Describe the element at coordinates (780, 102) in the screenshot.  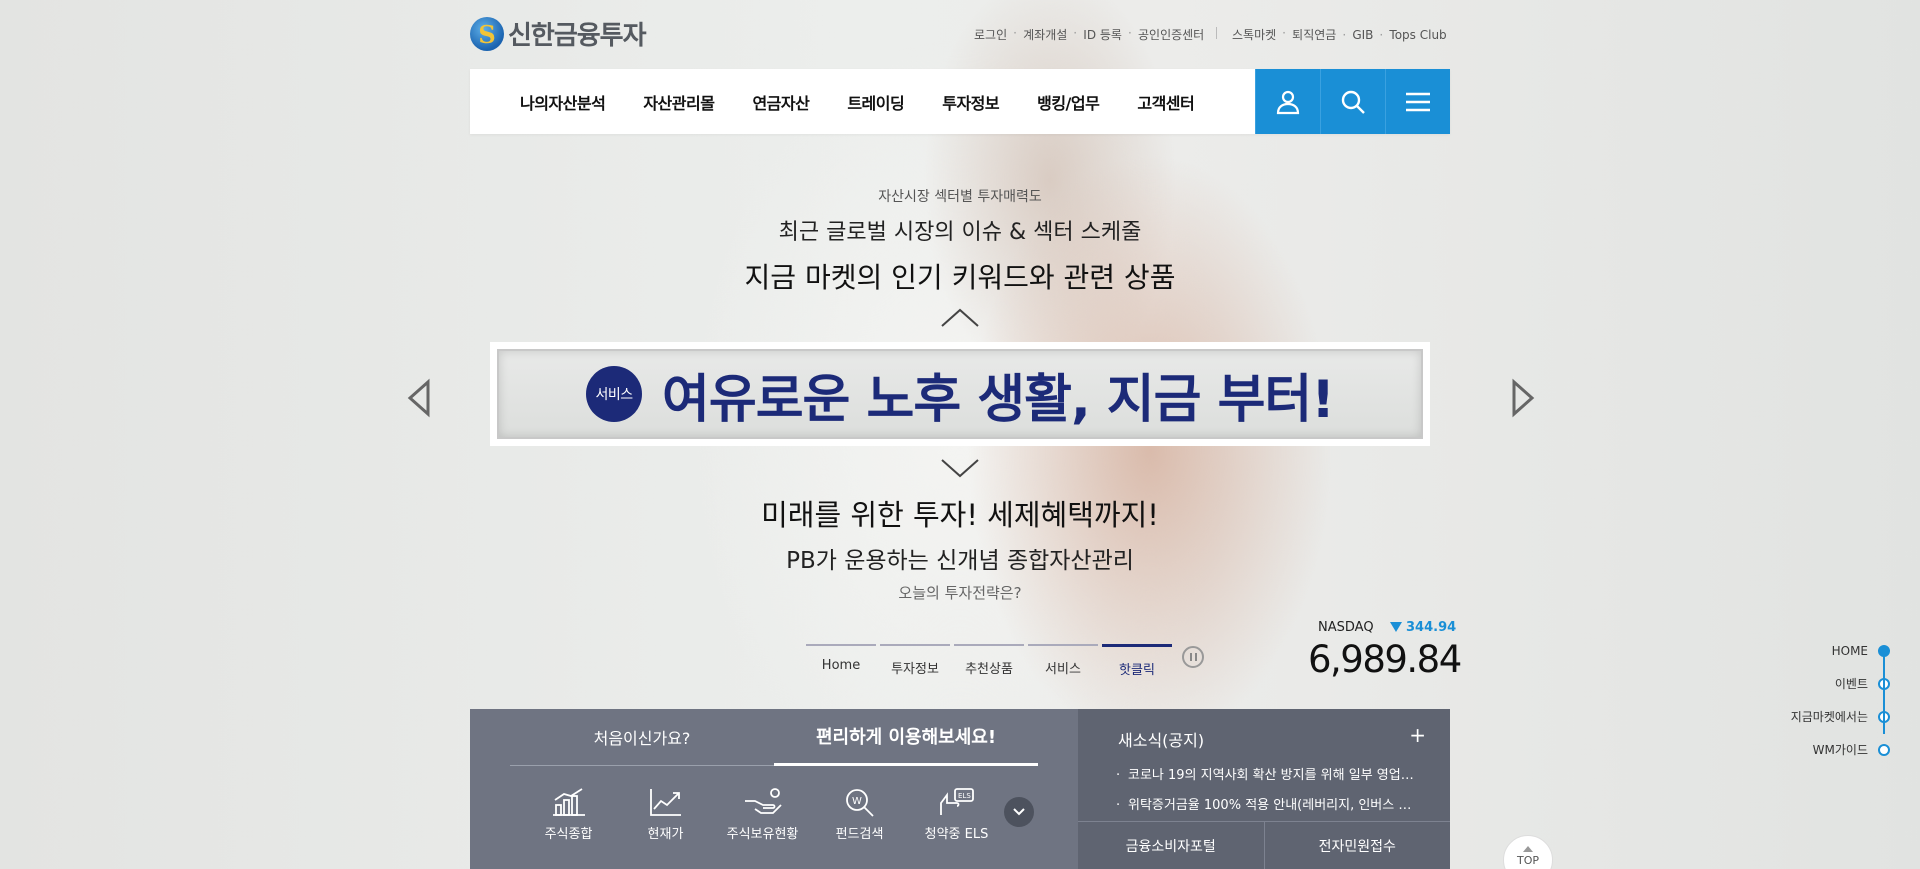
I see `nav-item-pension: 연금자산` at that location.